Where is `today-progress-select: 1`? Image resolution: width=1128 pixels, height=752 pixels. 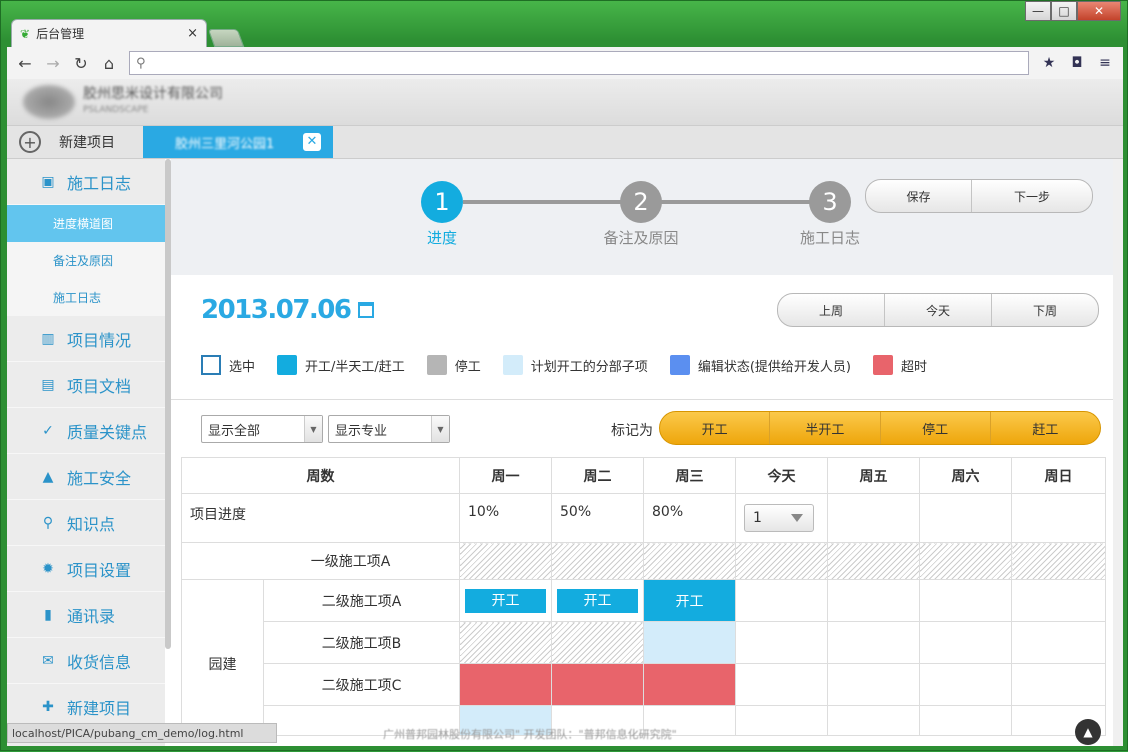
today-progress-select: 1 is located at coordinates (779, 518).